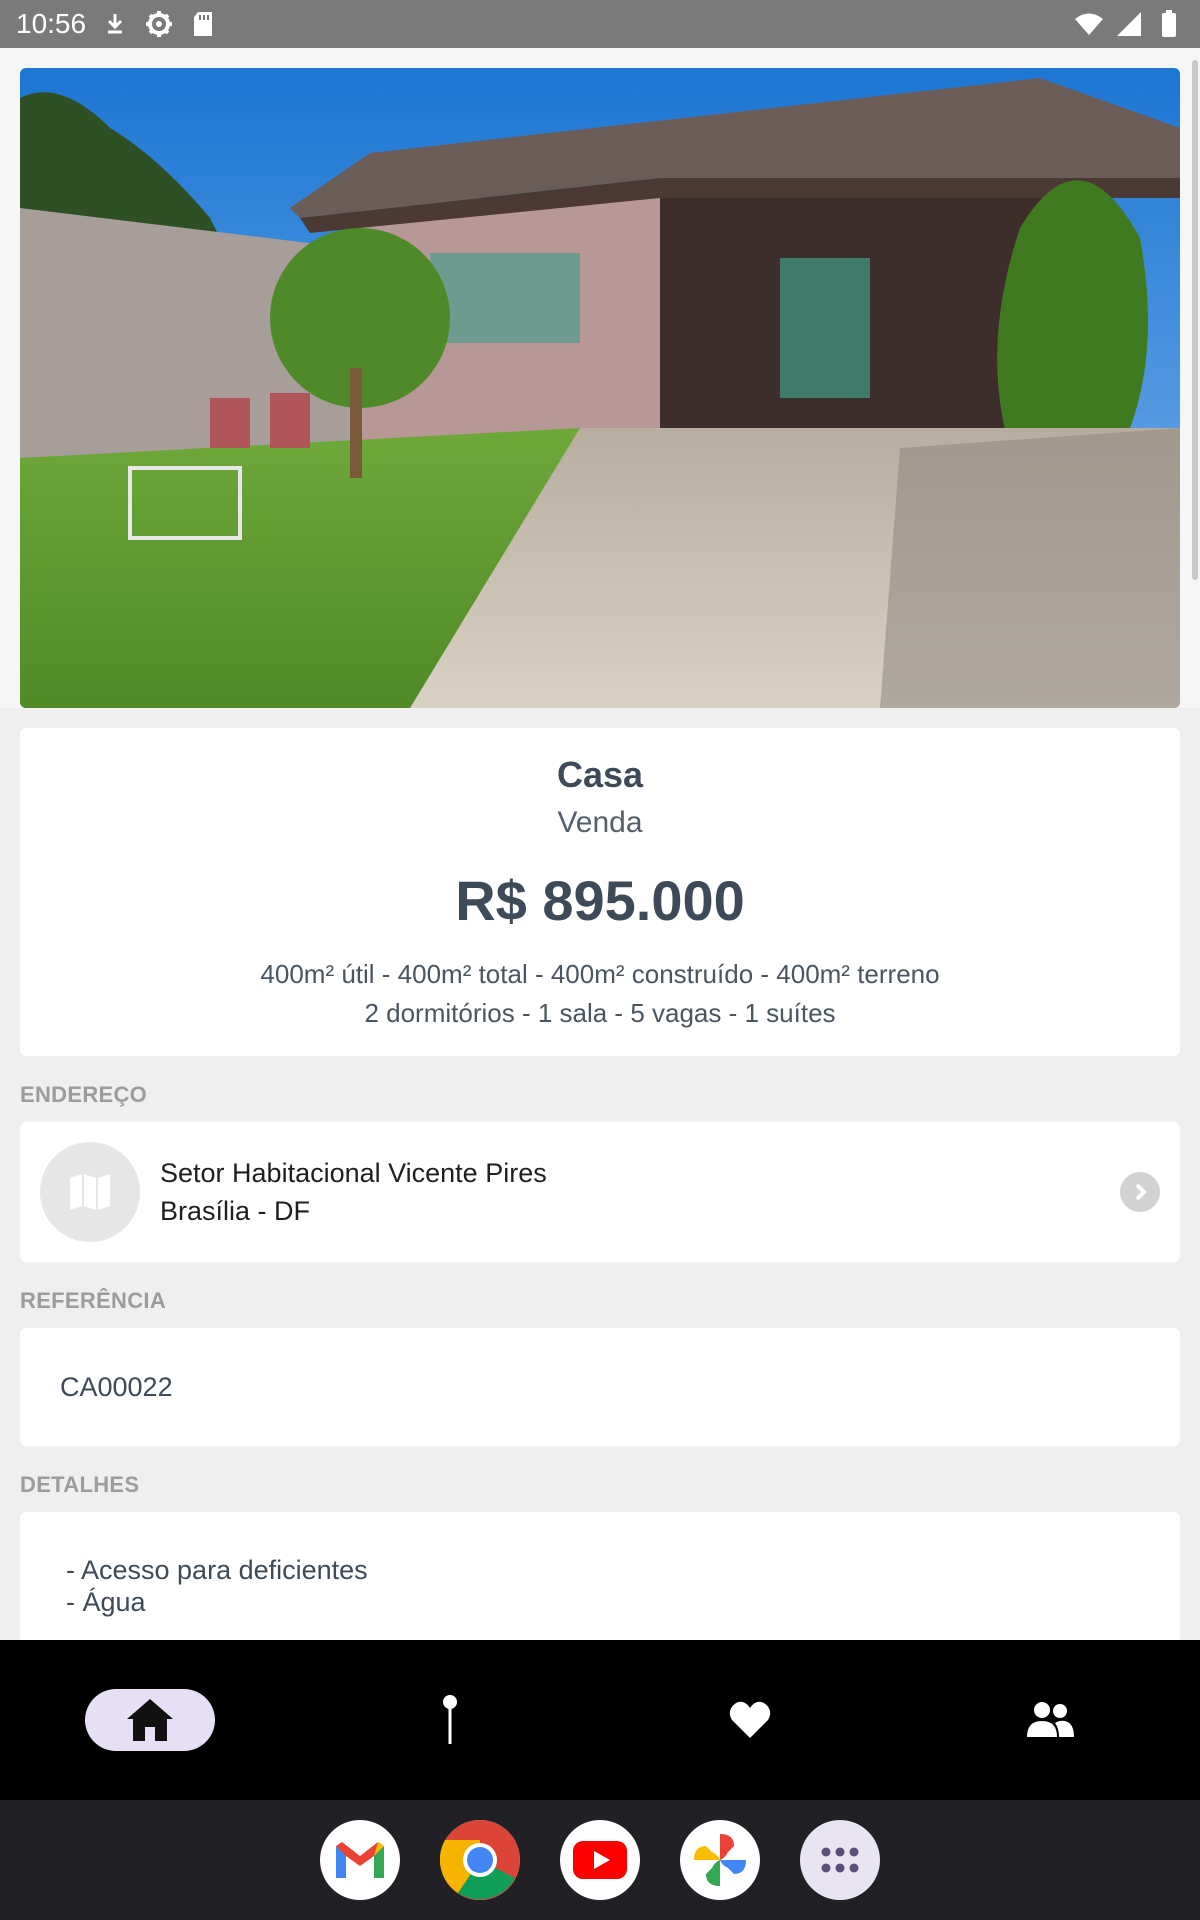 This screenshot has height=1920, width=1200. I want to click on map-icon, so click(90, 1192).